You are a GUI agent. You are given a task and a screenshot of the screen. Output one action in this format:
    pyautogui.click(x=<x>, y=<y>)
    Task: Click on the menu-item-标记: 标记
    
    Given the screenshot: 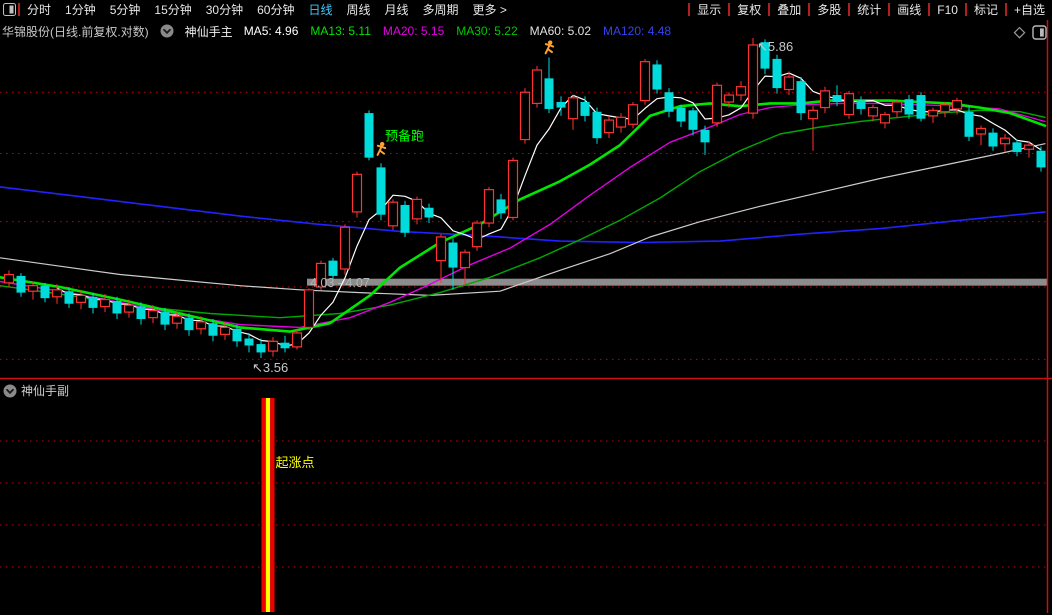 What is the action you would take?
    pyautogui.click(x=986, y=9)
    